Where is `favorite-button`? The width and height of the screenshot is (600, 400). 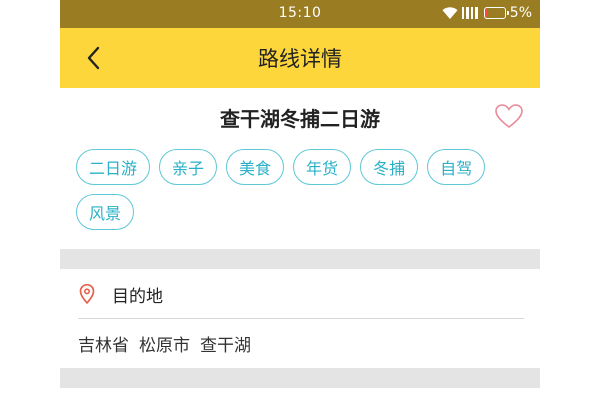 favorite-button is located at coordinates (509, 116).